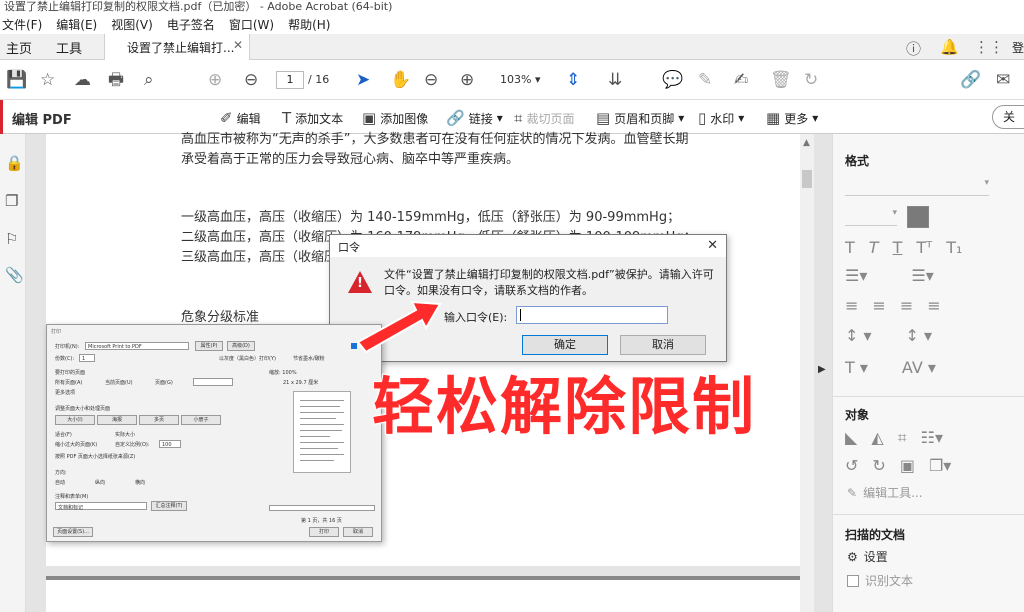 Image resolution: width=1024 pixels, height=612 pixels. I want to click on menu-help: 帮助(H), so click(309, 24).